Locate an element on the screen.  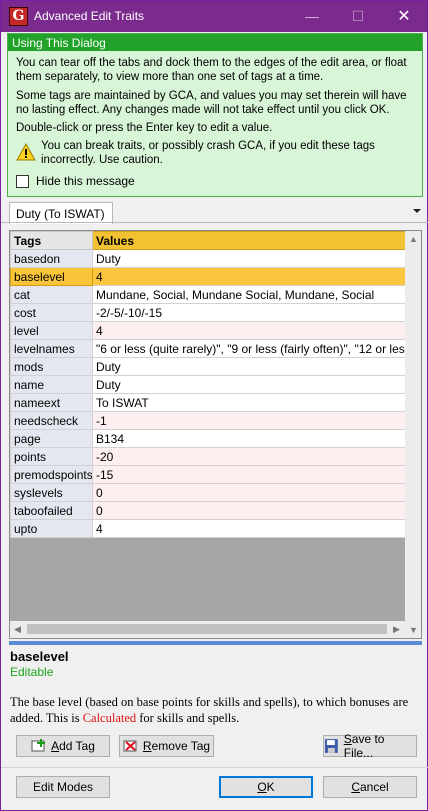
tag-name-cell: basedon is located at coordinates (51, 258).